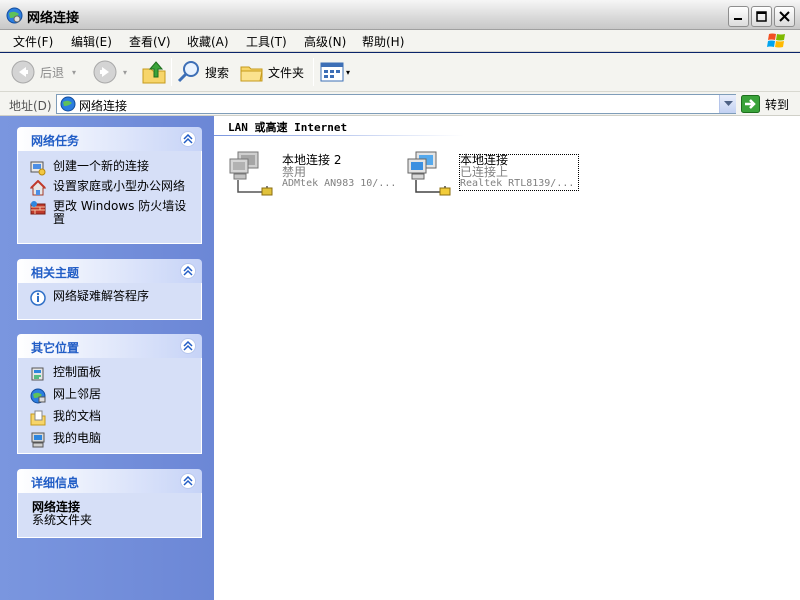 This screenshot has width=800, height=600. I want to click on back-arrow-icon, so click(23, 72).